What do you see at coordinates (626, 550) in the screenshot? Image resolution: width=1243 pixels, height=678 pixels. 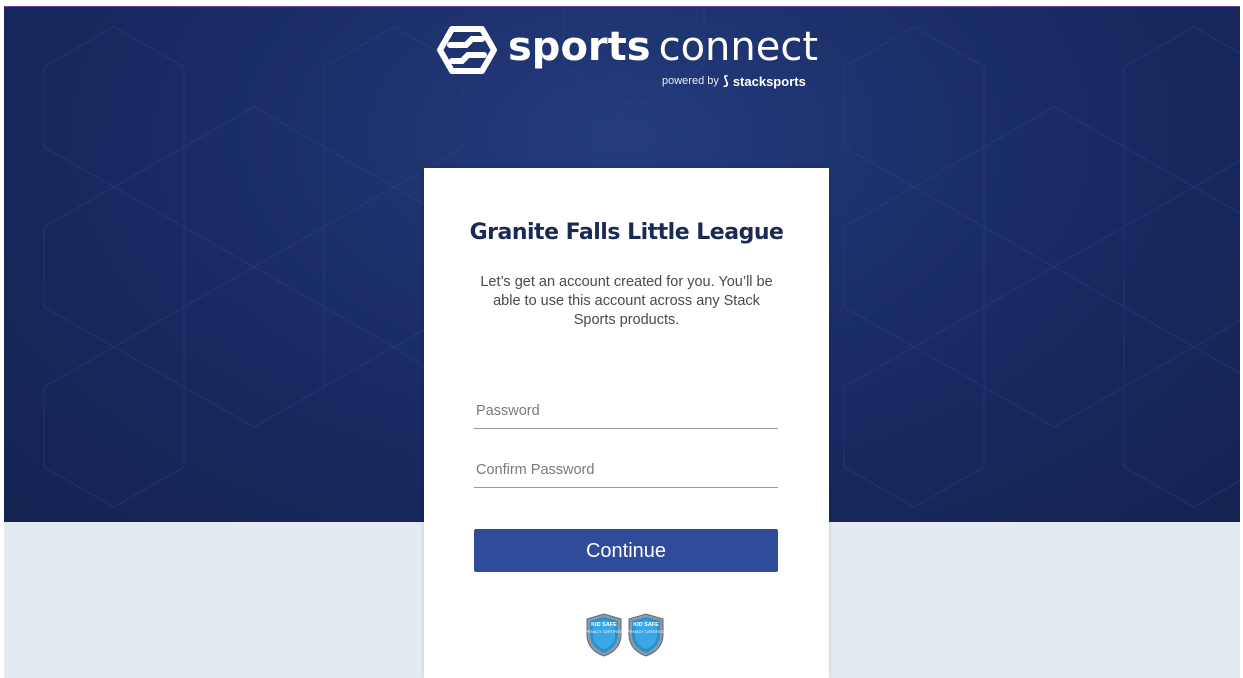 I see `continue-button: Continue` at bounding box center [626, 550].